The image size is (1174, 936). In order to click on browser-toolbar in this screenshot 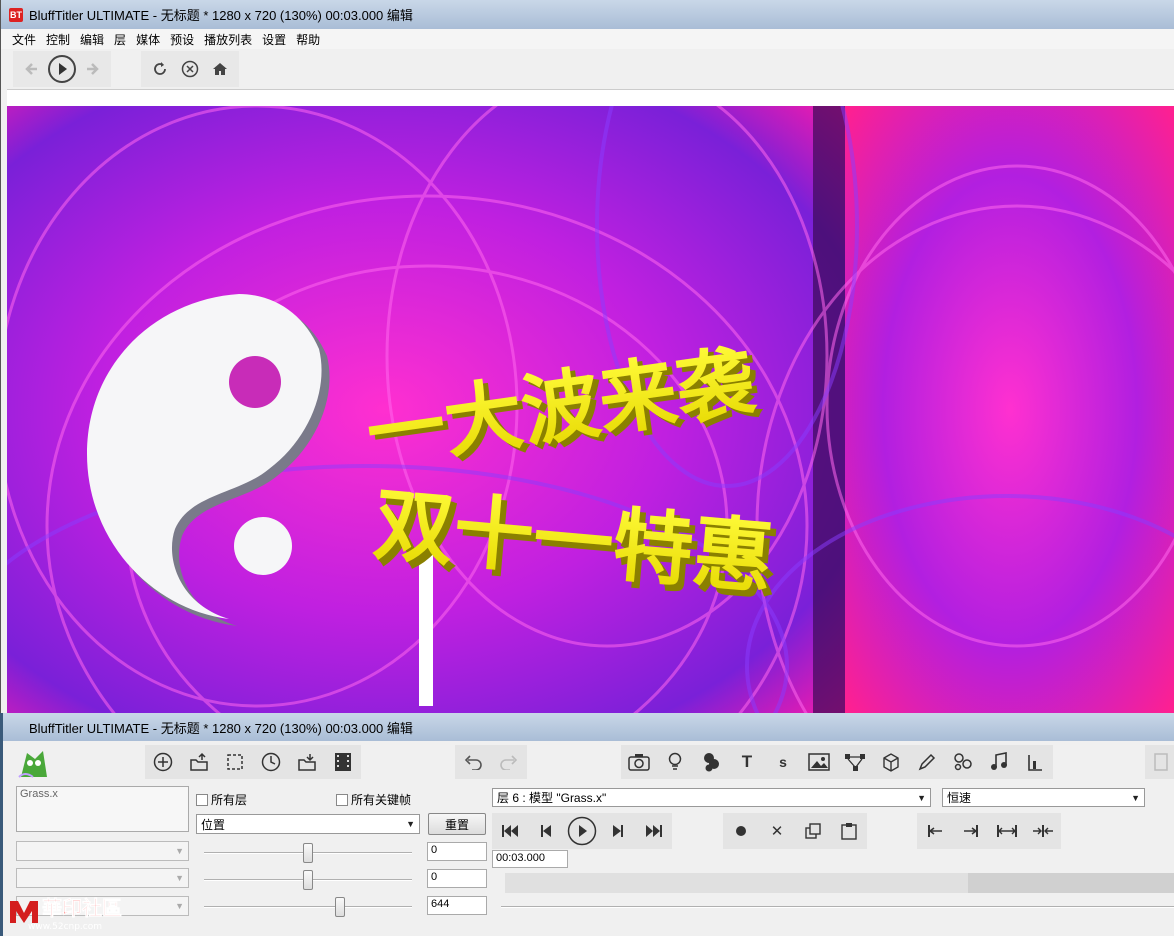, I will do `click(587, 69)`.